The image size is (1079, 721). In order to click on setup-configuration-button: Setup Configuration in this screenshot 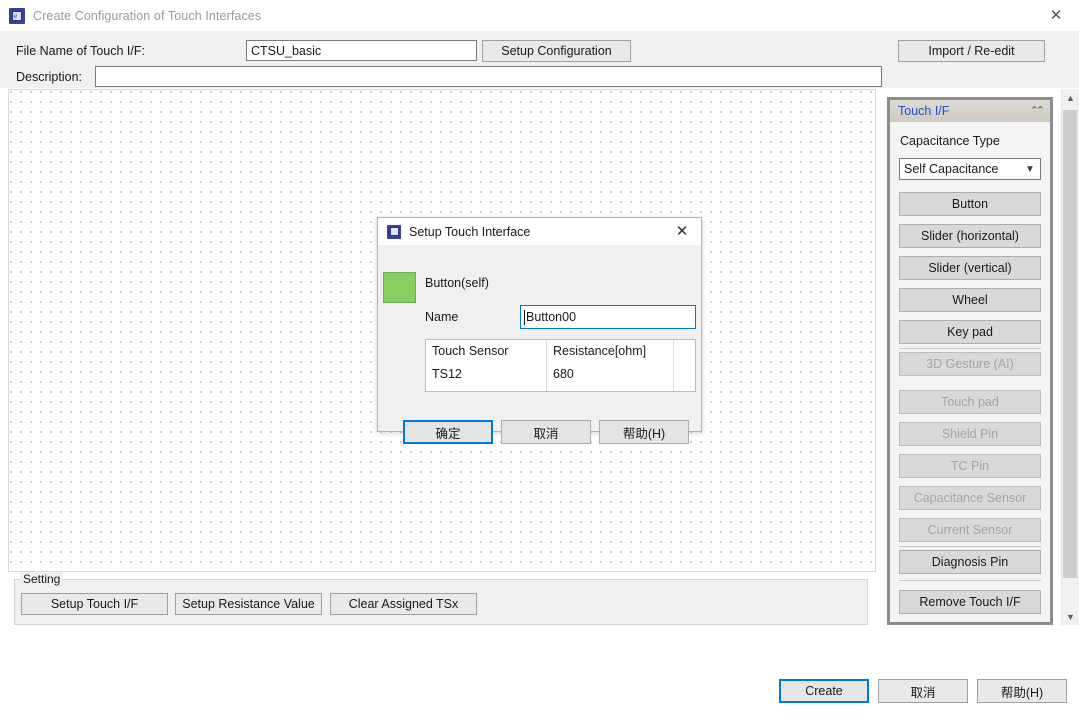, I will do `click(556, 51)`.